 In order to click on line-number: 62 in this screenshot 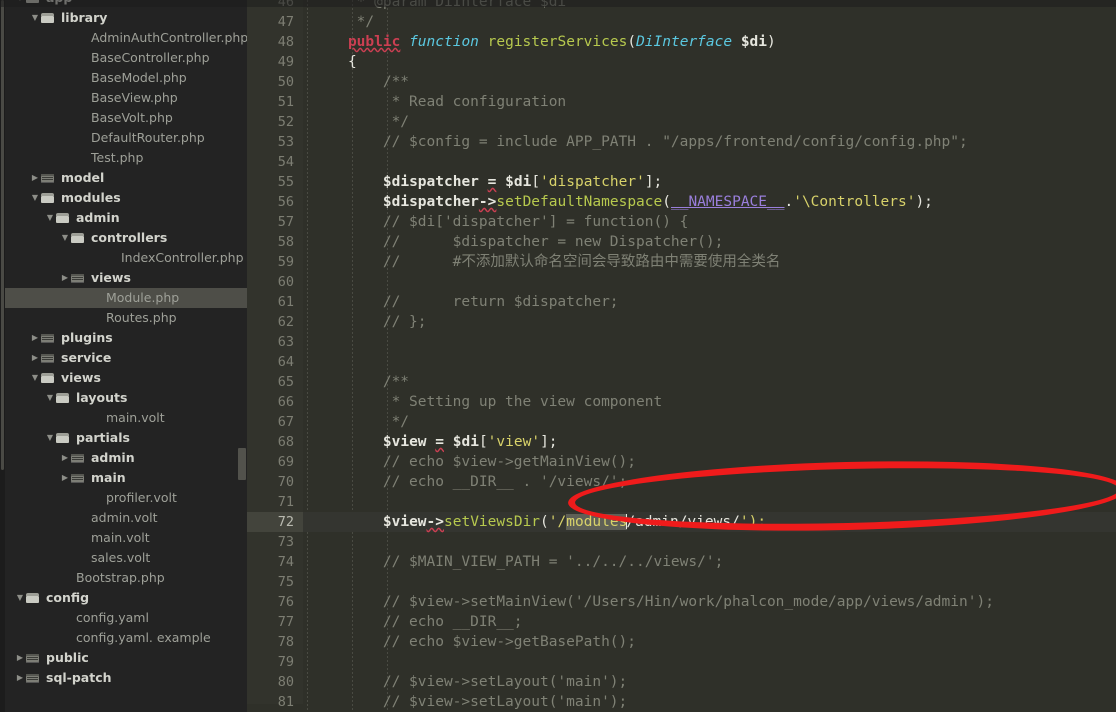, I will do `click(275, 322)`.